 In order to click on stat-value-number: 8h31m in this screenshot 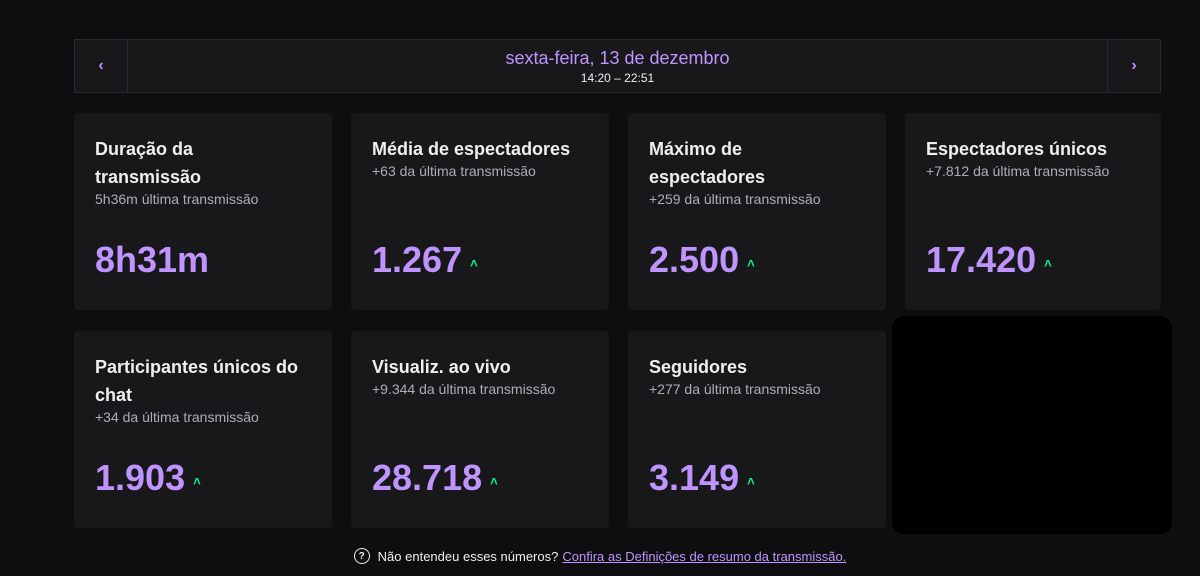, I will do `click(152, 259)`.